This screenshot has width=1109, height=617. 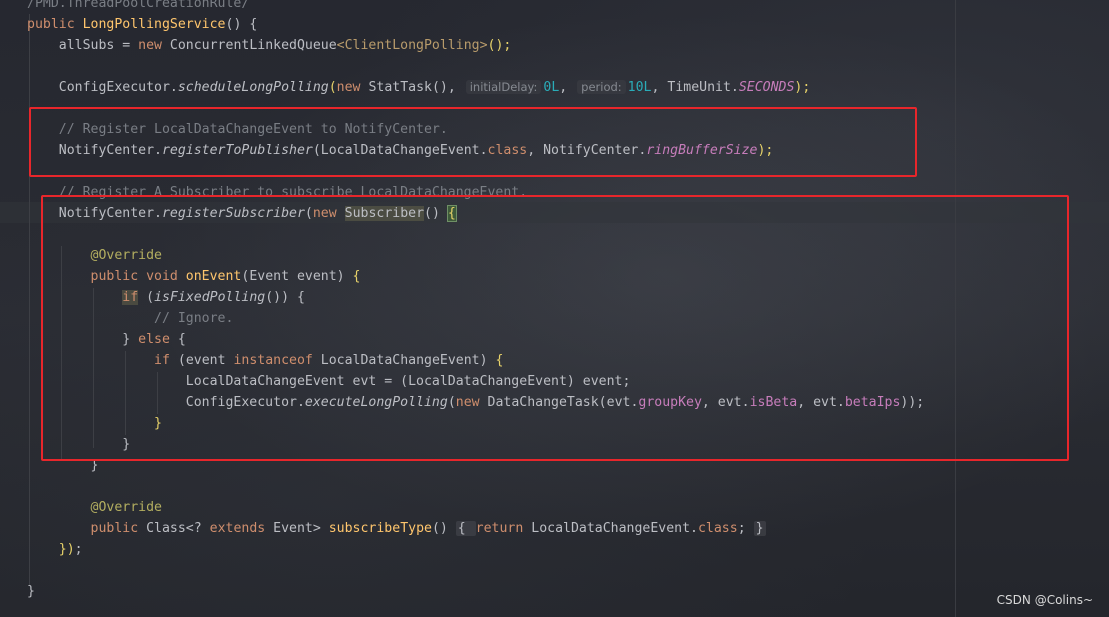 I want to click on code-token: extends, so click(x=241, y=528).